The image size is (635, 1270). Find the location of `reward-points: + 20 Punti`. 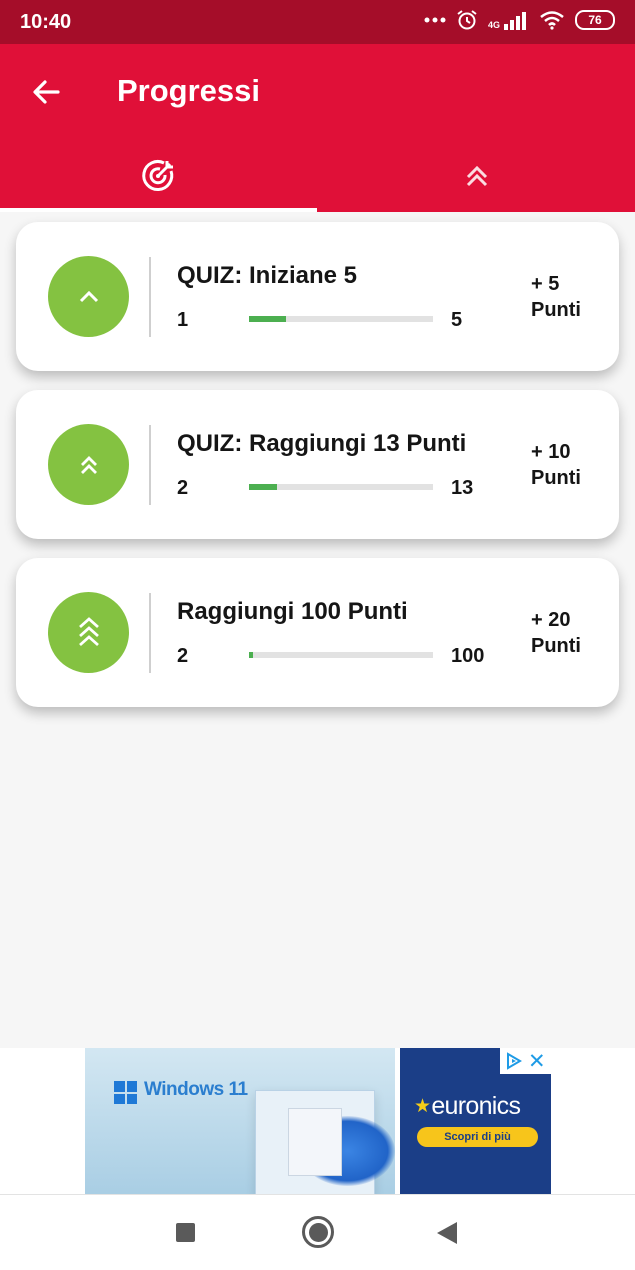

reward-points: + 20 Punti is located at coordinates (556, 633).